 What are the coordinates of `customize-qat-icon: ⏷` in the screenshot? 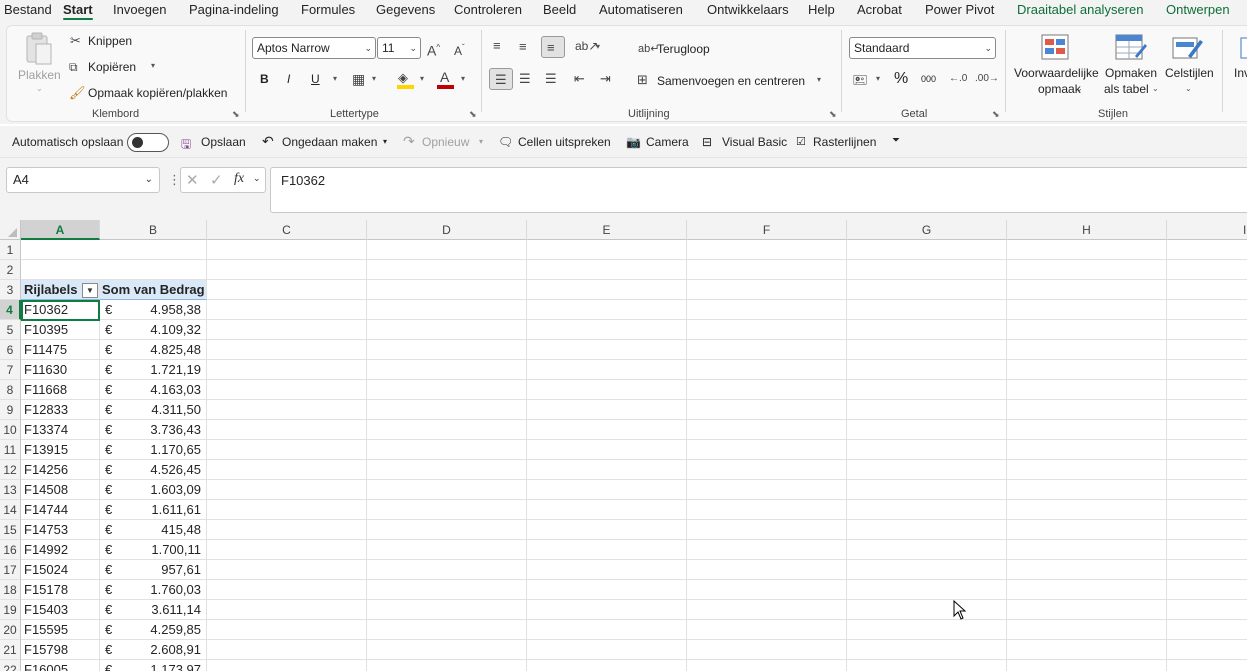 It's located at (896, 140).